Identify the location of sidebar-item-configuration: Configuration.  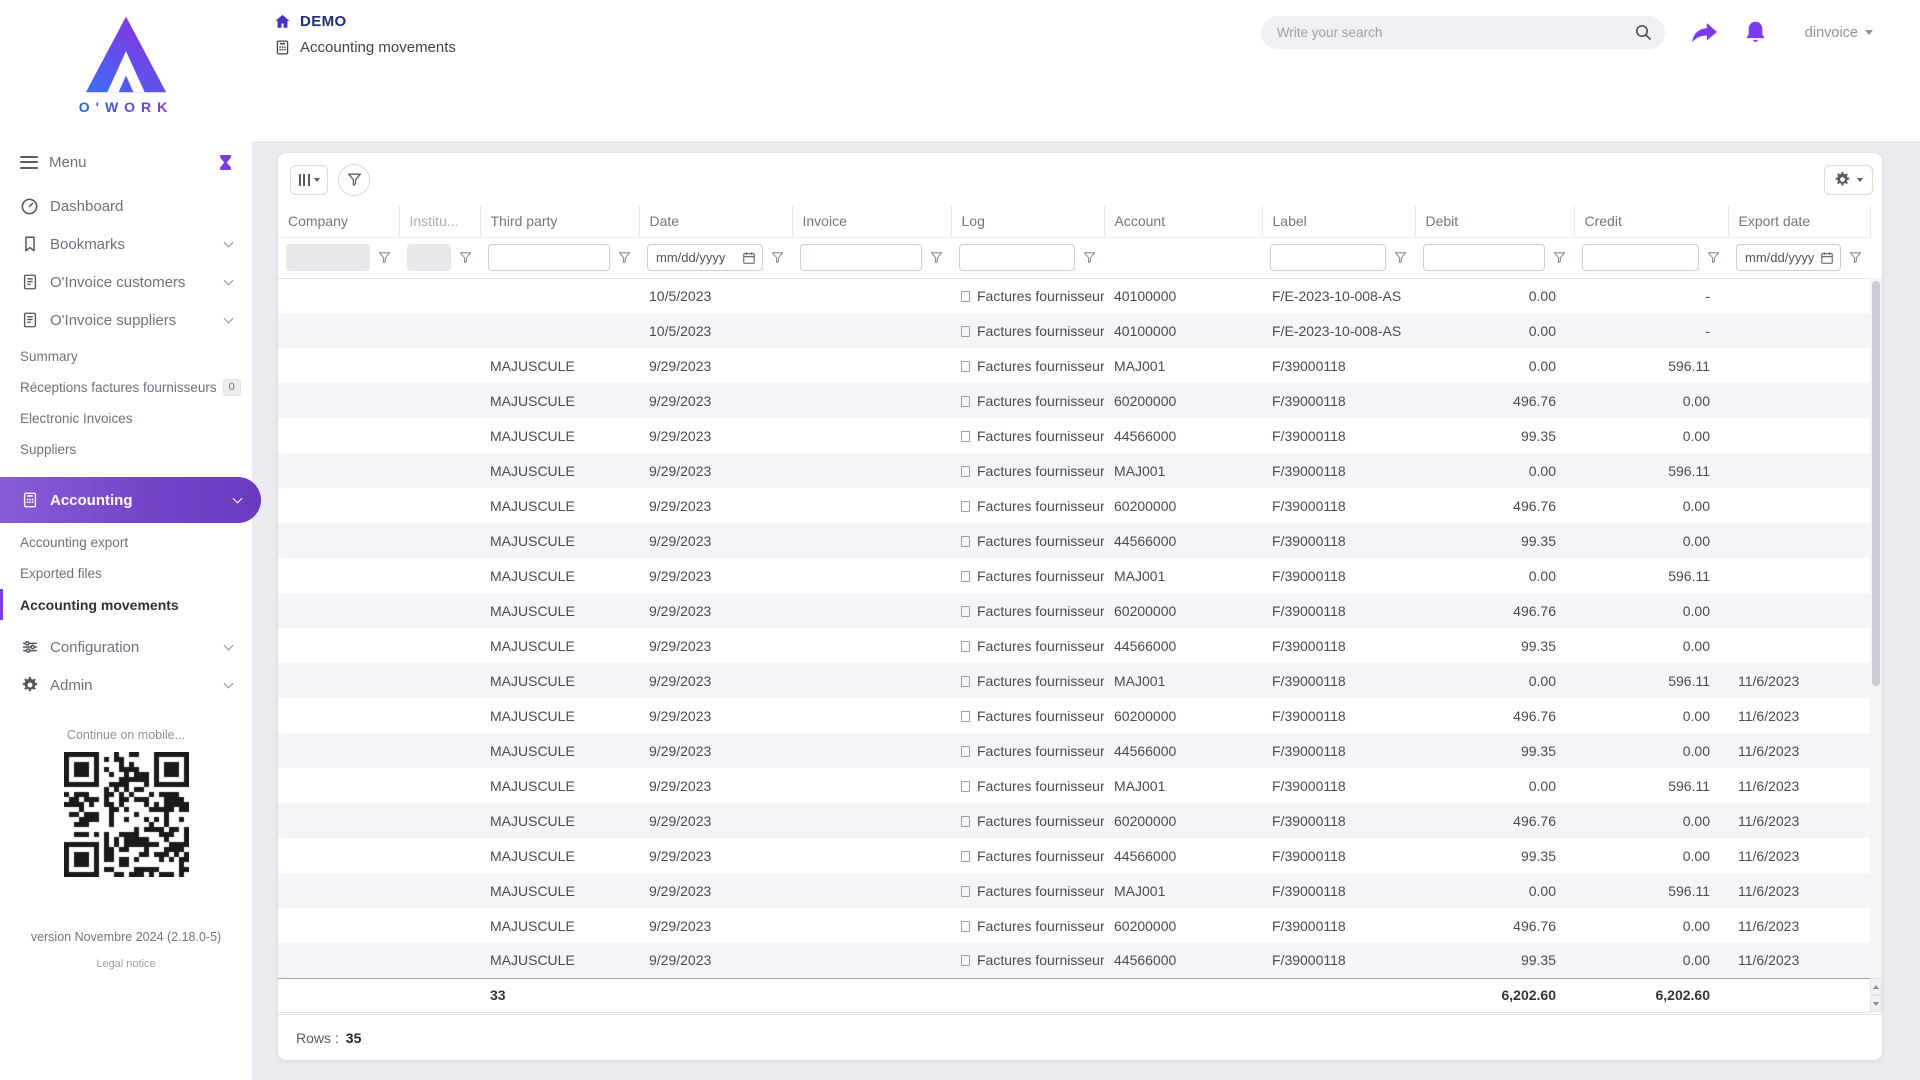
(126, 647).